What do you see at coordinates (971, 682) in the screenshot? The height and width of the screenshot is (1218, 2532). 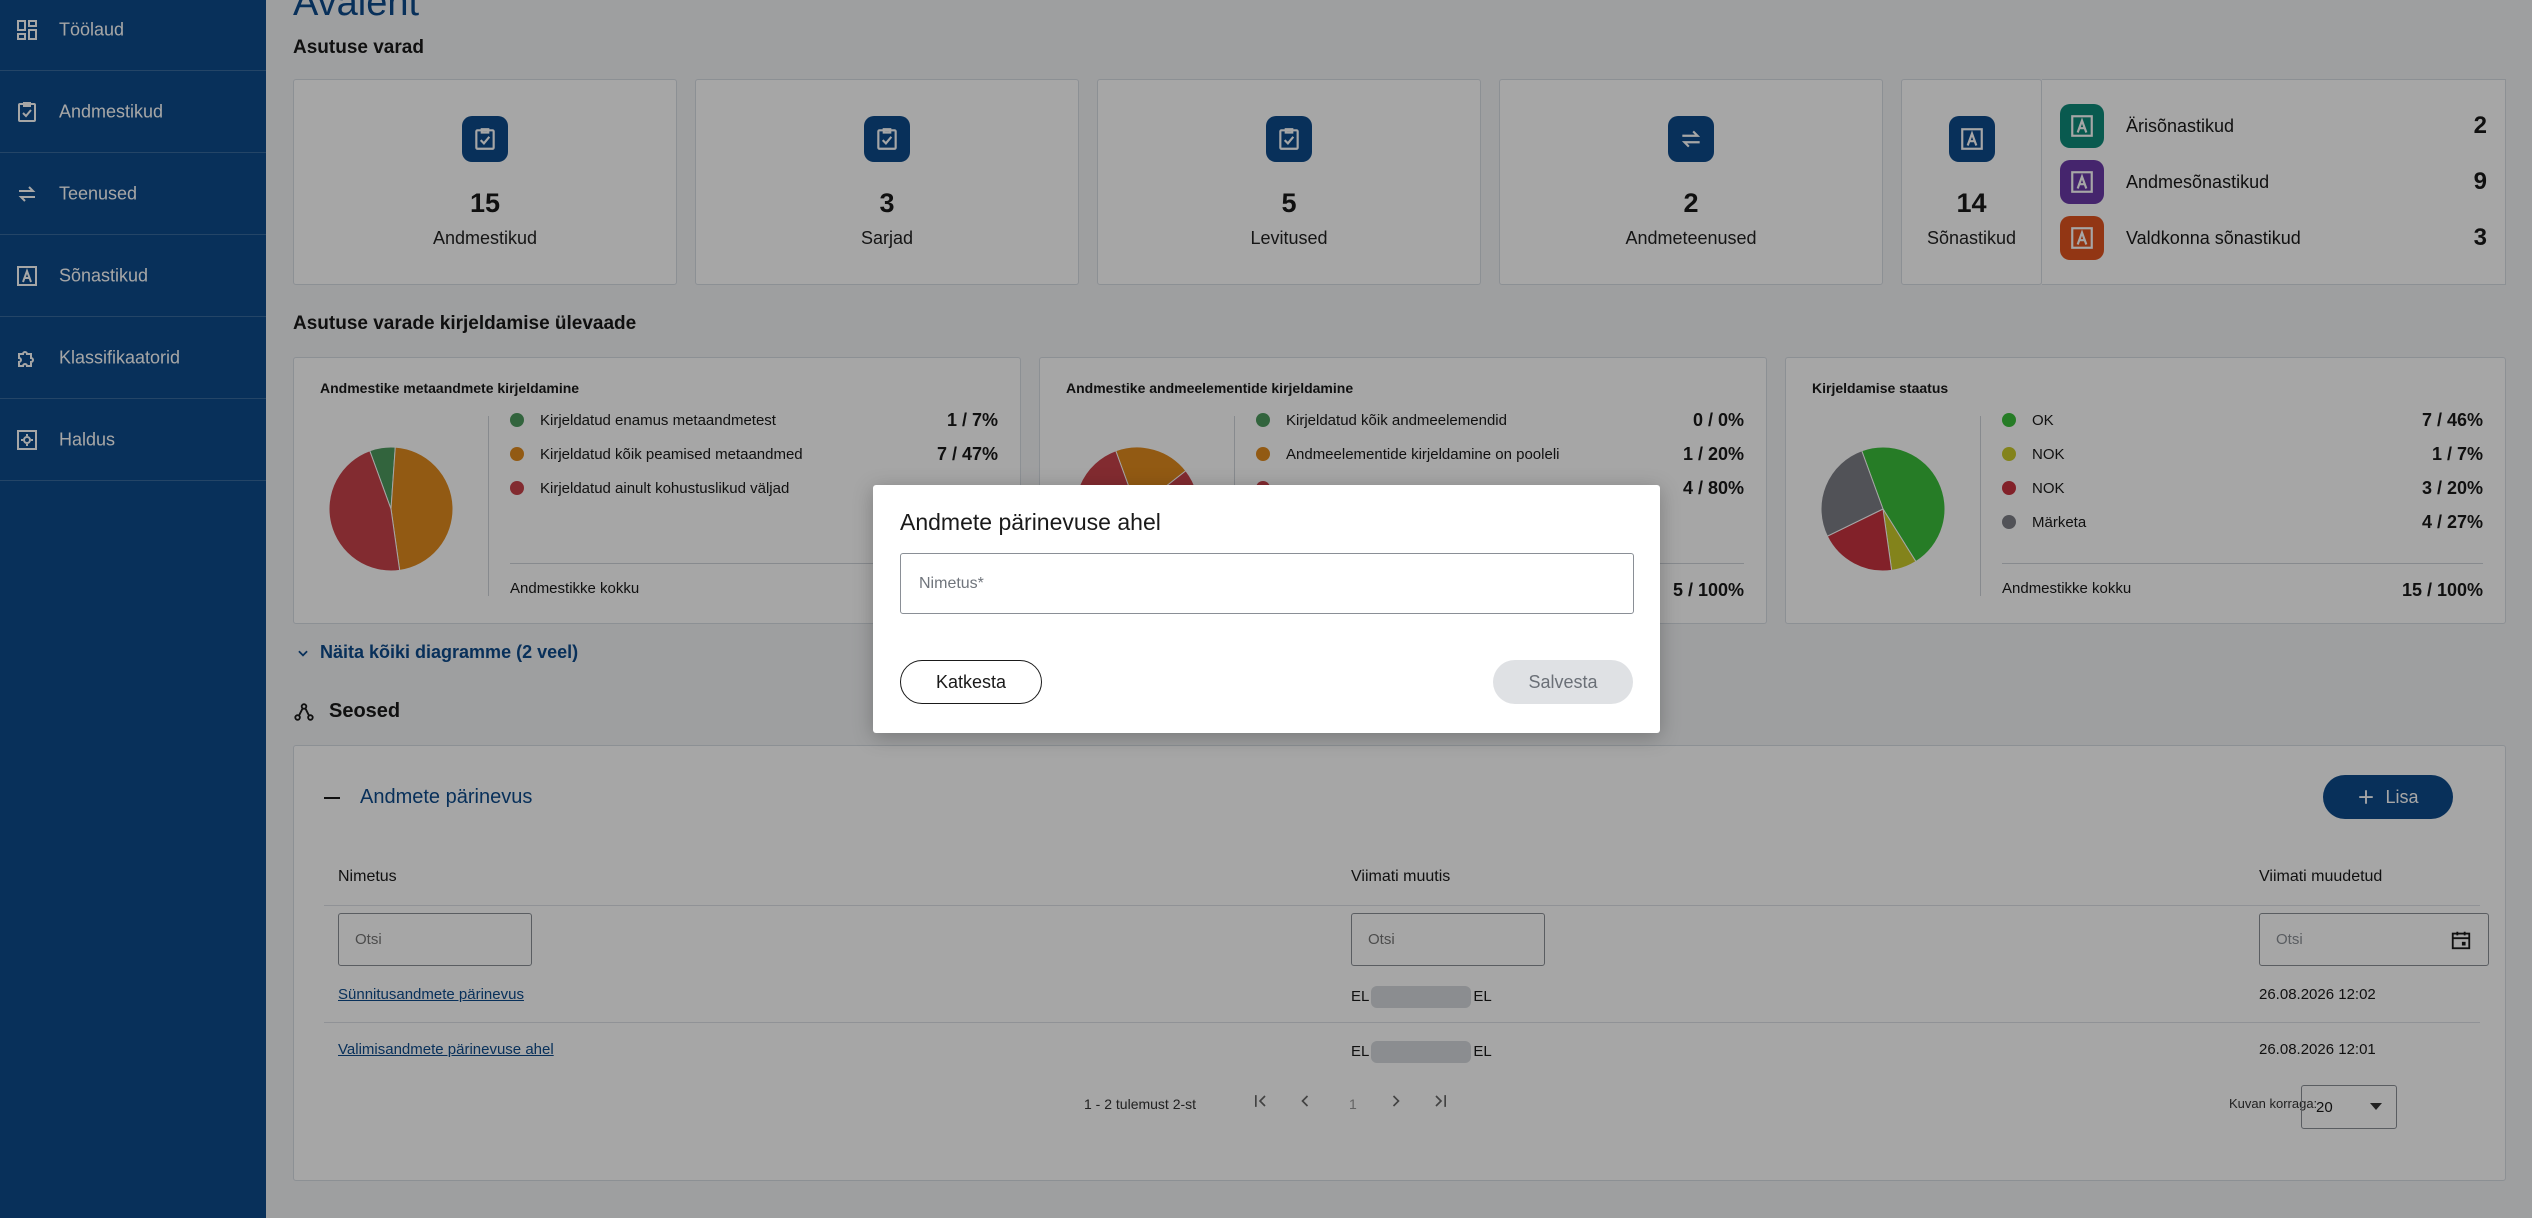 I see `cancel-button: Katkesta` at bounding box center [971, 682].